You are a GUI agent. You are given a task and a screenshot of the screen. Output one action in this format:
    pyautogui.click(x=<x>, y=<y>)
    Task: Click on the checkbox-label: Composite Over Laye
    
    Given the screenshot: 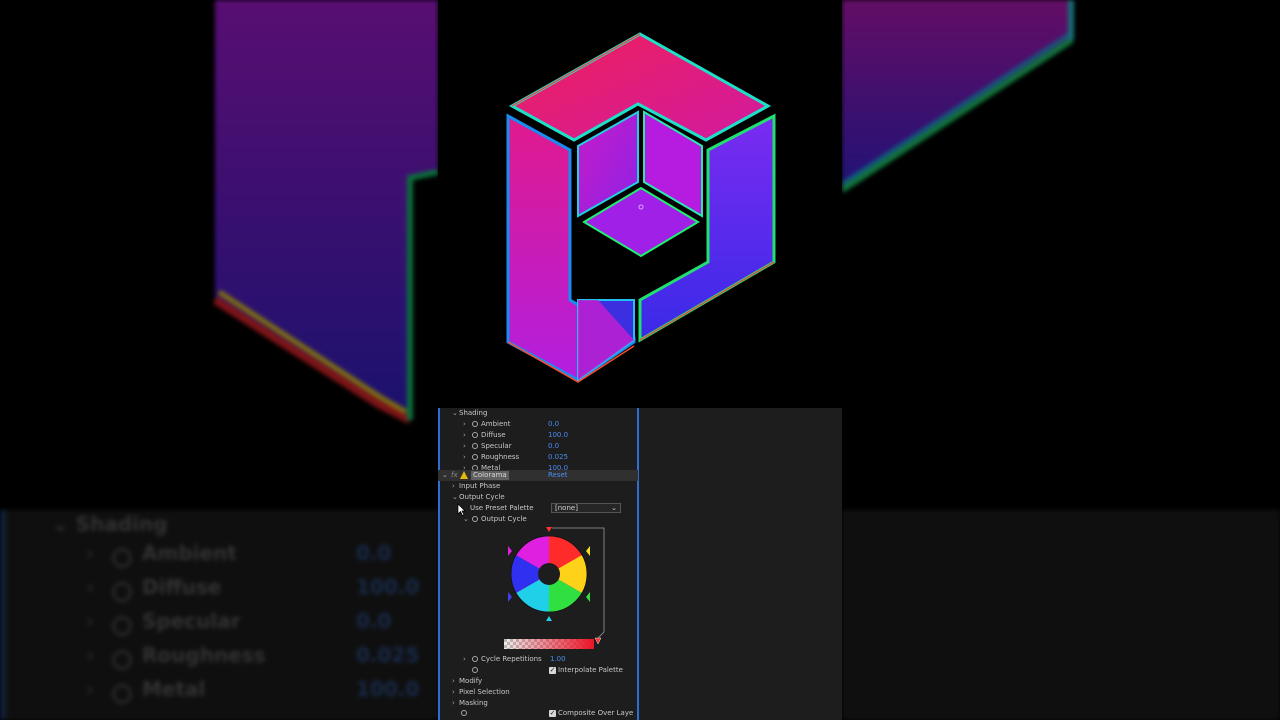 What is the action you would take?
    pyautogui.click(x=596, y=713)
    